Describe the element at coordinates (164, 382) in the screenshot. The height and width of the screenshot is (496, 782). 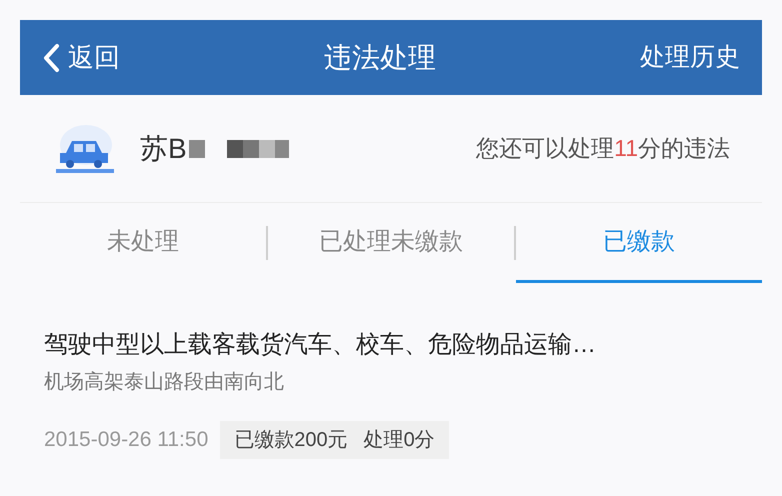
I see `violation-location: 机场高架泰山路段由南向北` at that location.